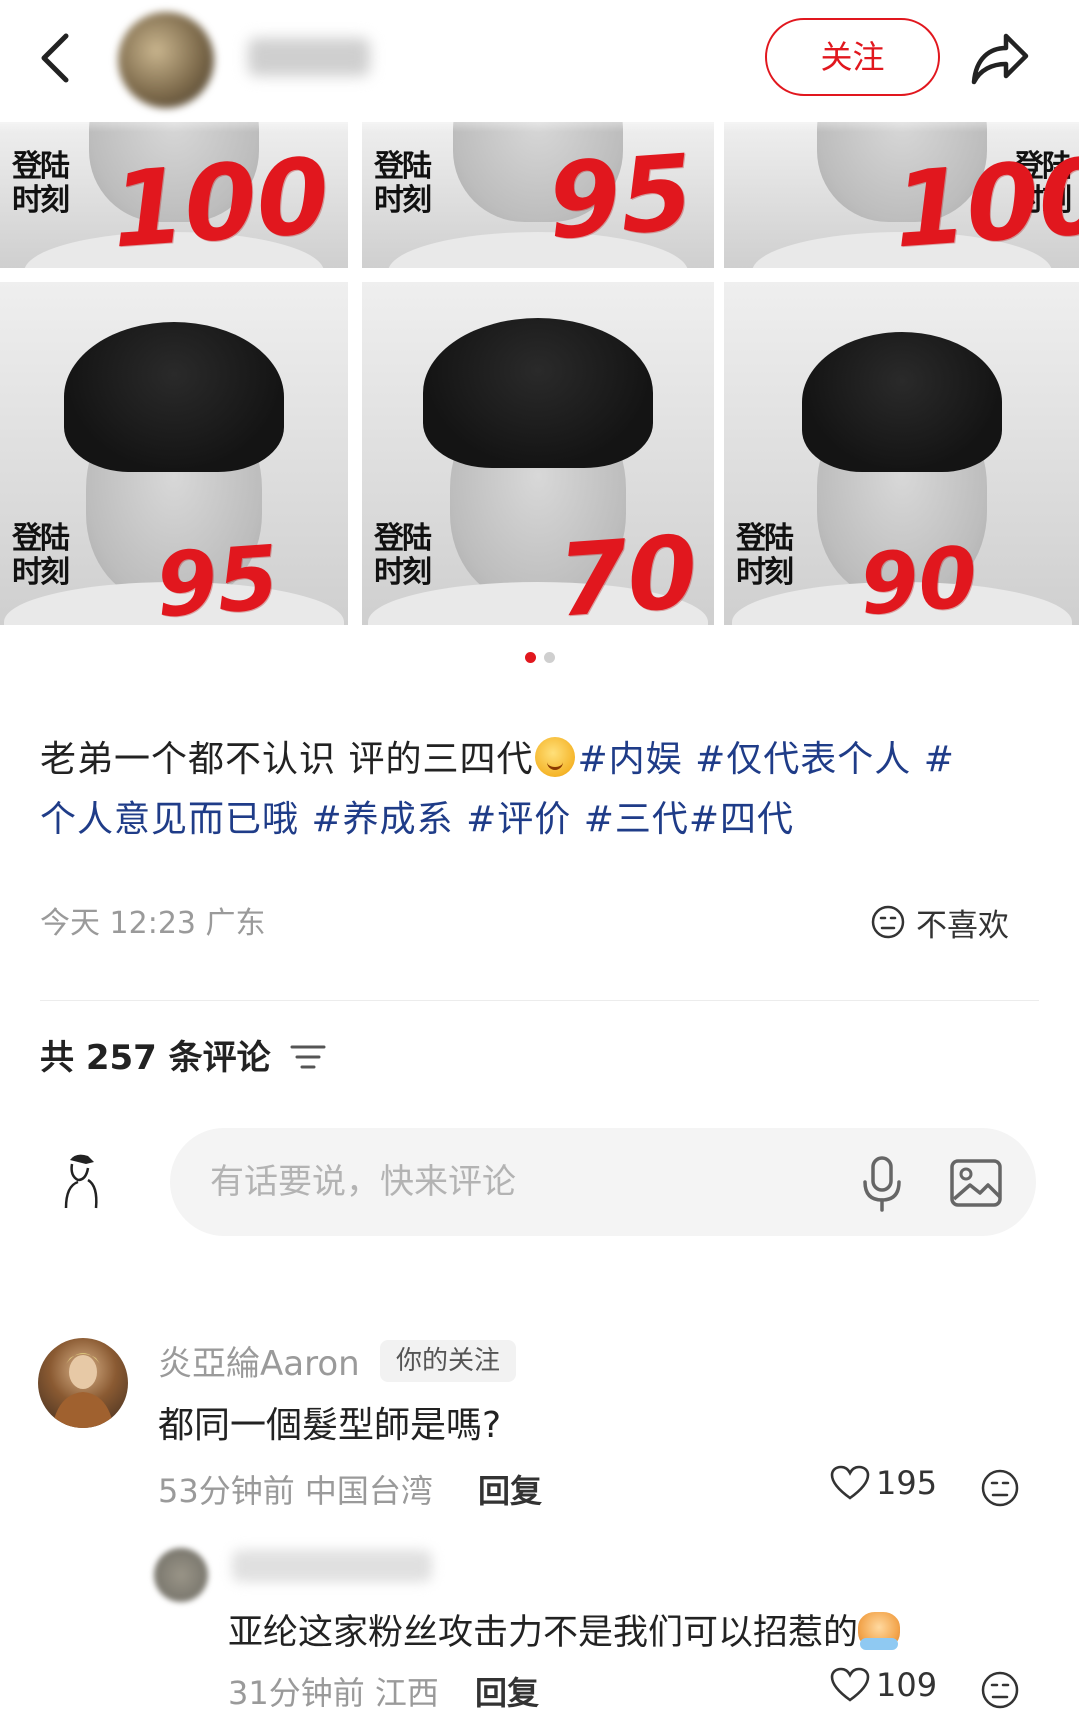 The height and width of the screenshot is (1725, 1079). I want to click on caption-text: 老弟一个都不认识 评的三四代, so click(287, 759).